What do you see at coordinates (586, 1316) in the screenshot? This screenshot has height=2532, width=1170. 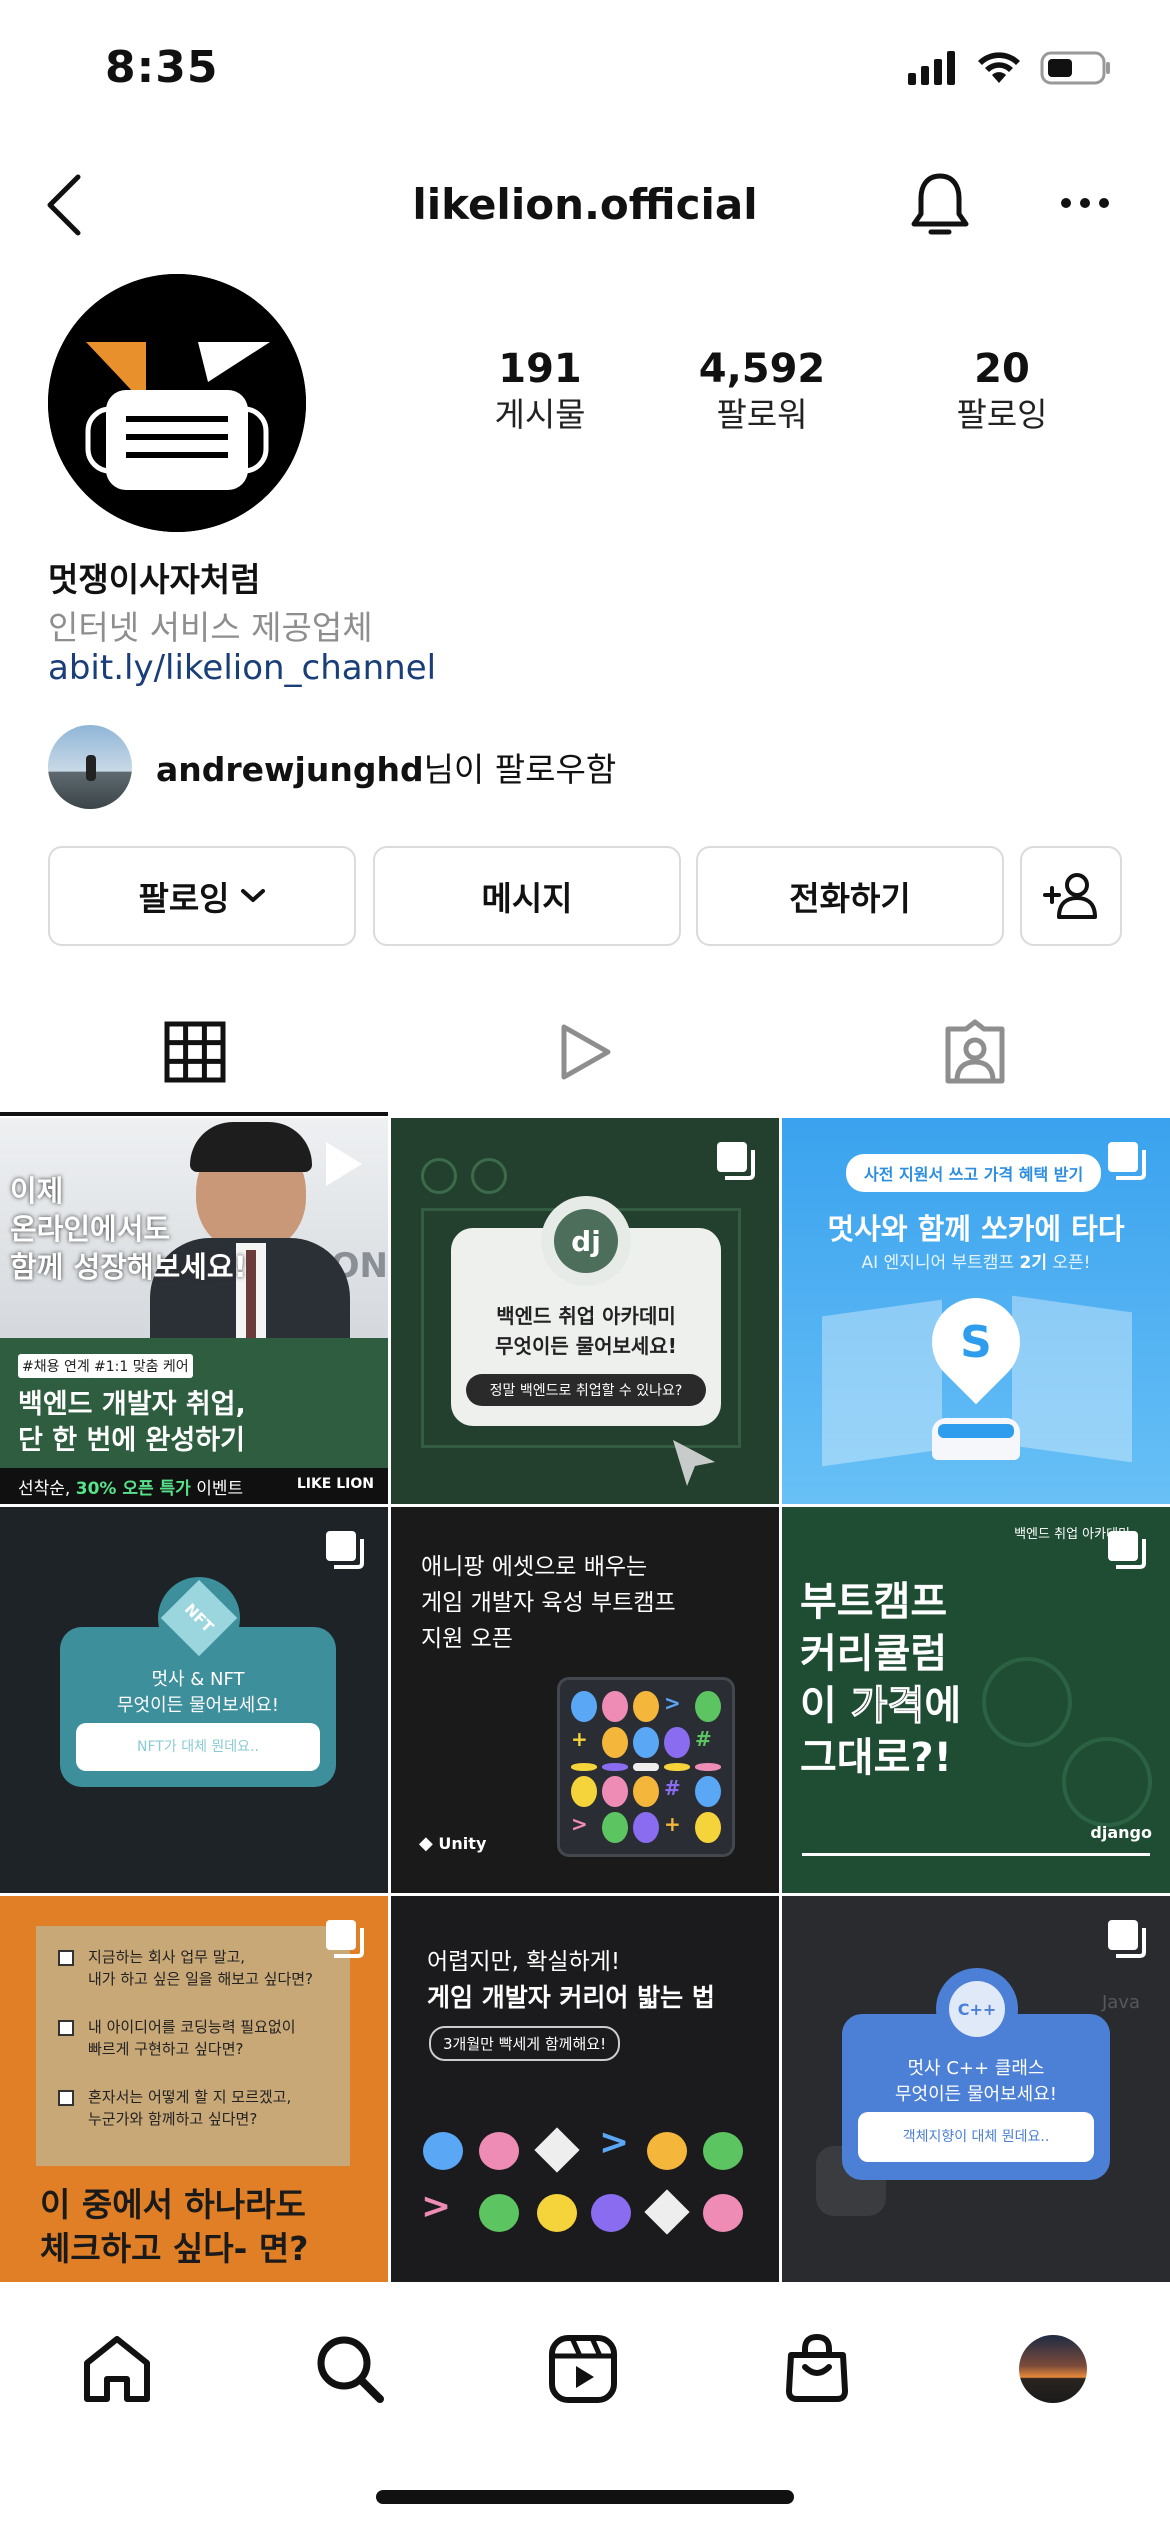 I see `post-title-1: 백엔드 취업 아카데미` at bounding box center [586, 1316].